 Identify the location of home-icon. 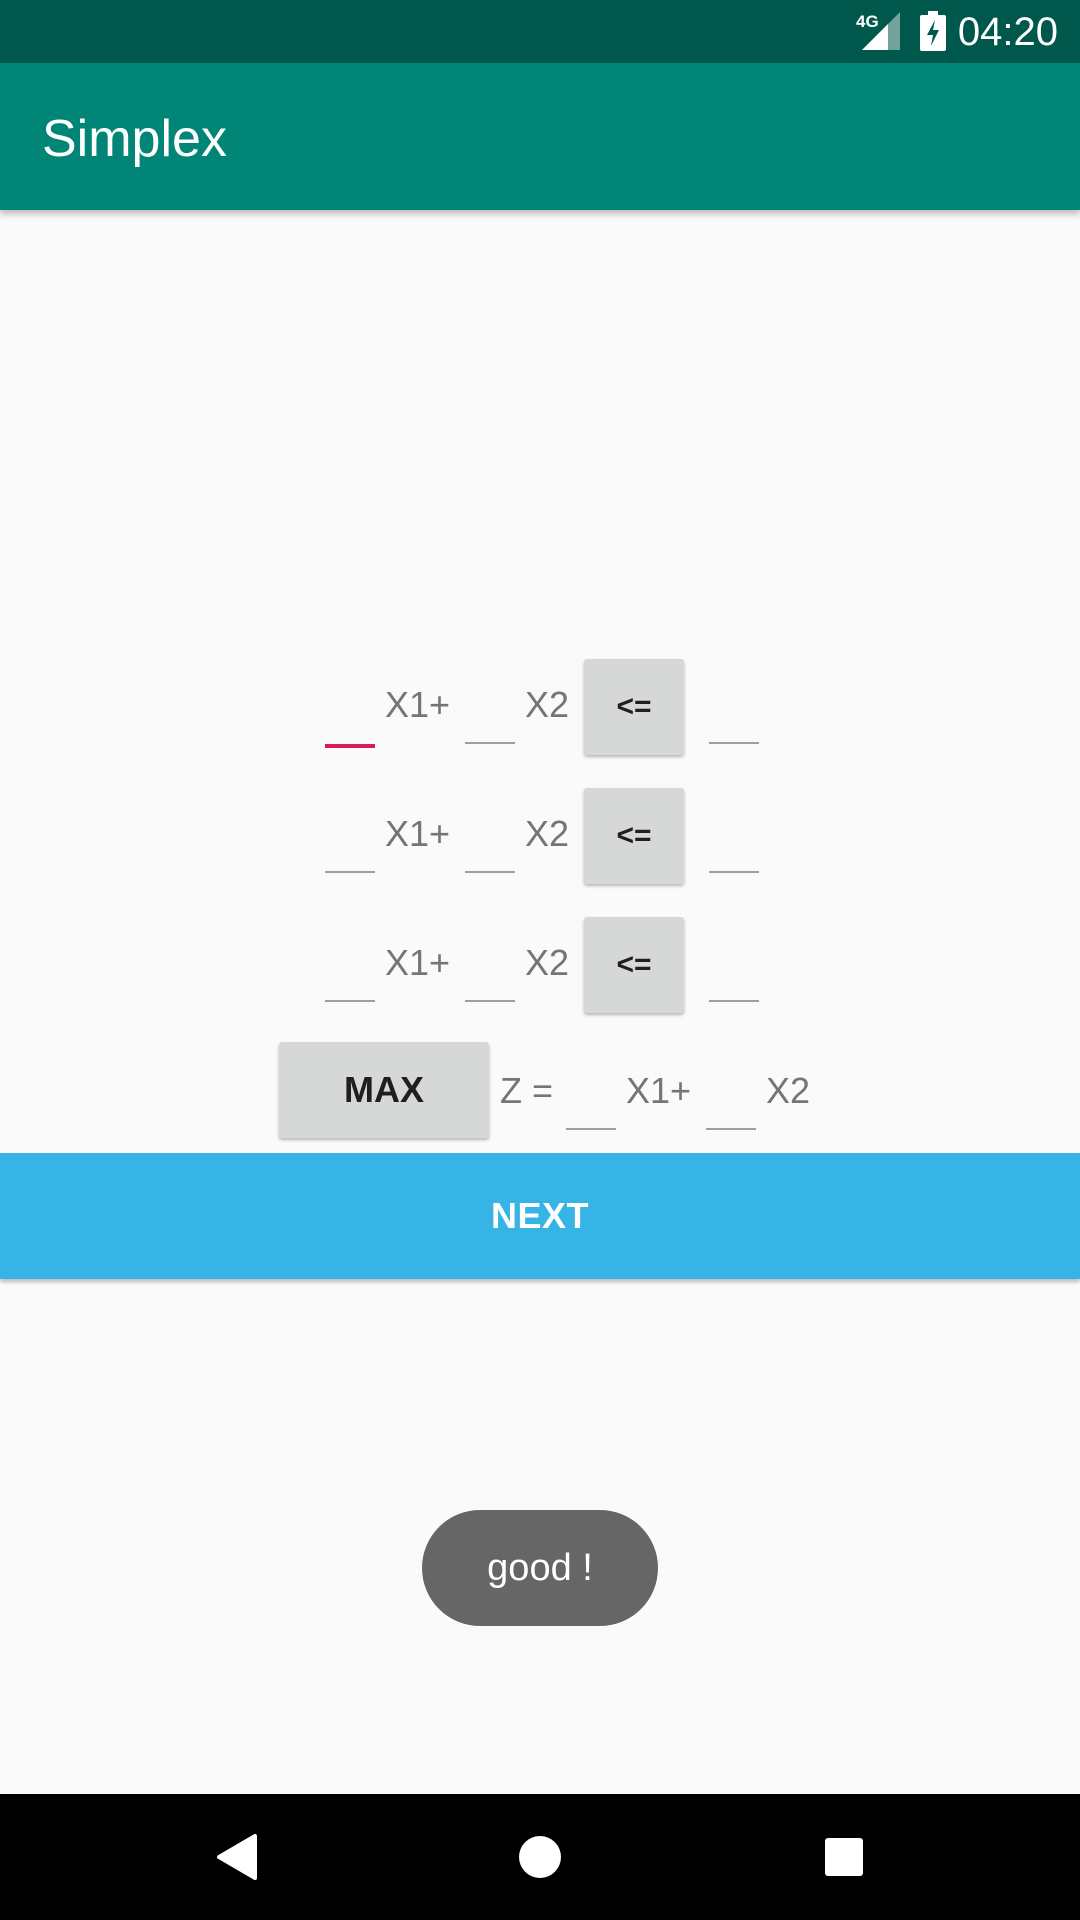
(540, 1857).